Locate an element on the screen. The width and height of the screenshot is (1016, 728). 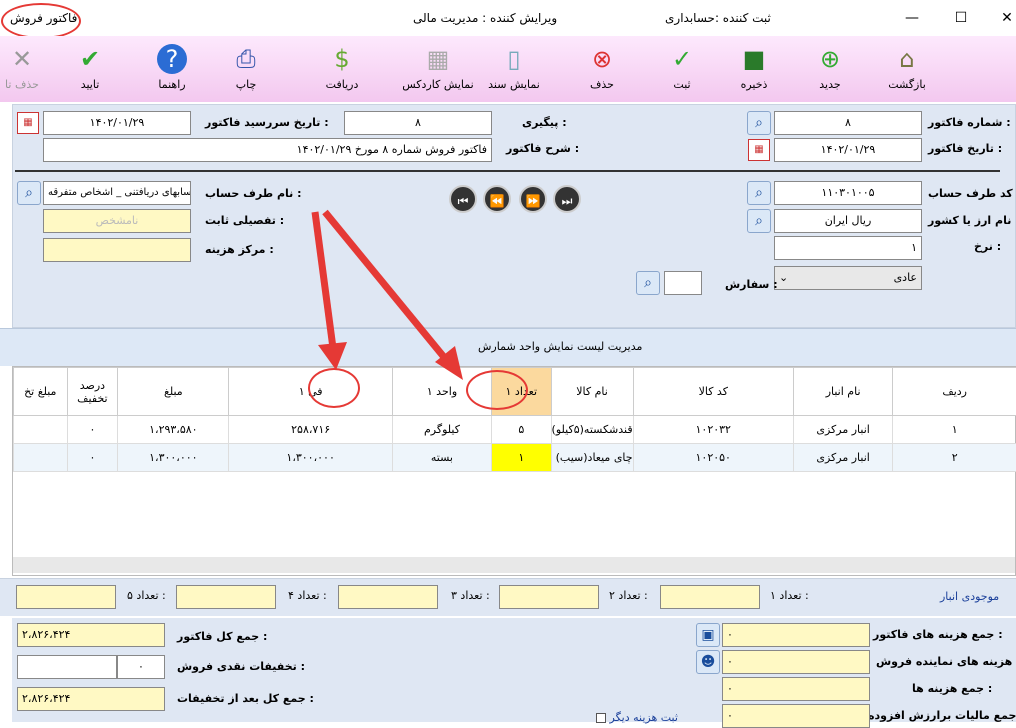
vat-label: جمع مالیات برارزش افزوده : is located at coordinates (942, 715).